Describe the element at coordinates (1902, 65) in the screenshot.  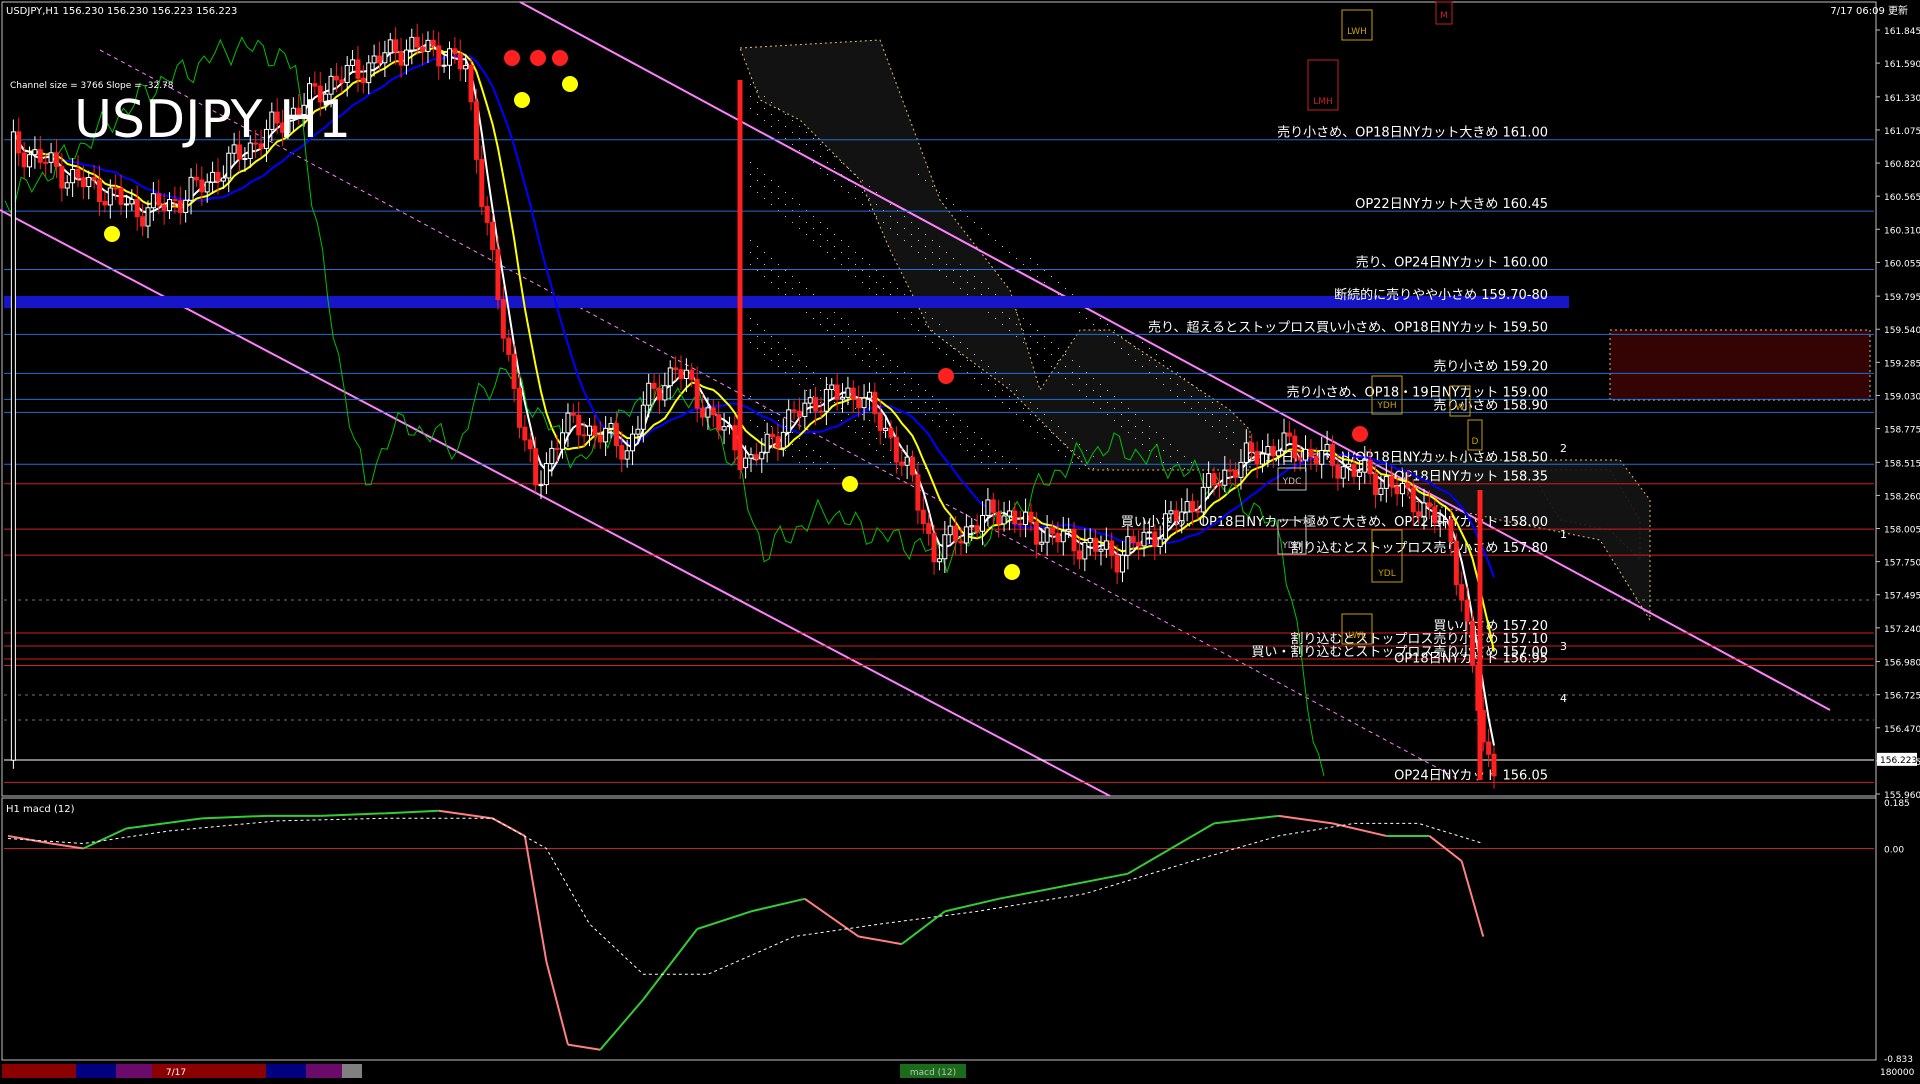
I see `price-tick-label: 161.590` at that location.